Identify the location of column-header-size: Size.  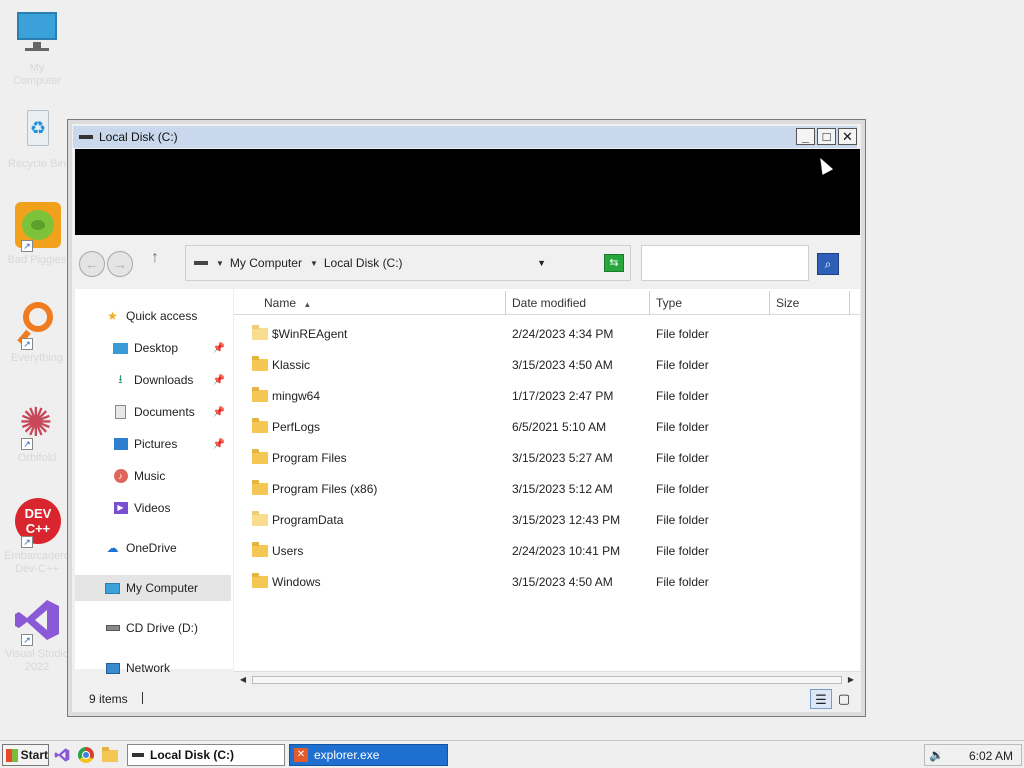
(810, 303).